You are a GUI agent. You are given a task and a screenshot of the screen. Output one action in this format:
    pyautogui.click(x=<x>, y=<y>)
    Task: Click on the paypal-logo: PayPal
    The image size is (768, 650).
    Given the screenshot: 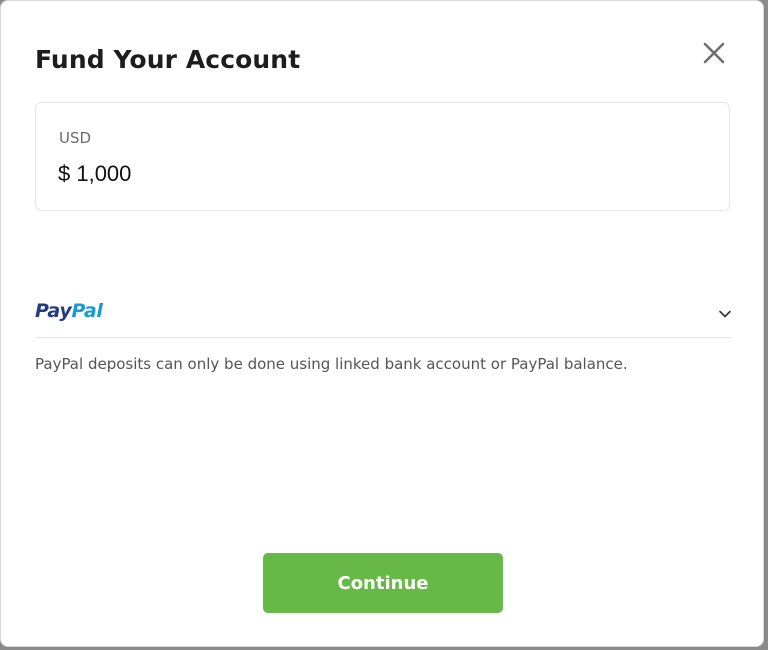 What is the action you would take?
    pyautogui.click(x=69, y=311)
    